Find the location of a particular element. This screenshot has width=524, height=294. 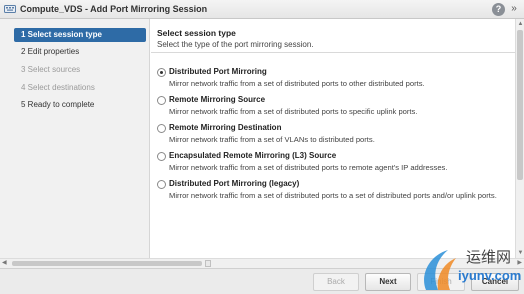

scroll-up-icon: ▲ is located at coordinates (520, 24).